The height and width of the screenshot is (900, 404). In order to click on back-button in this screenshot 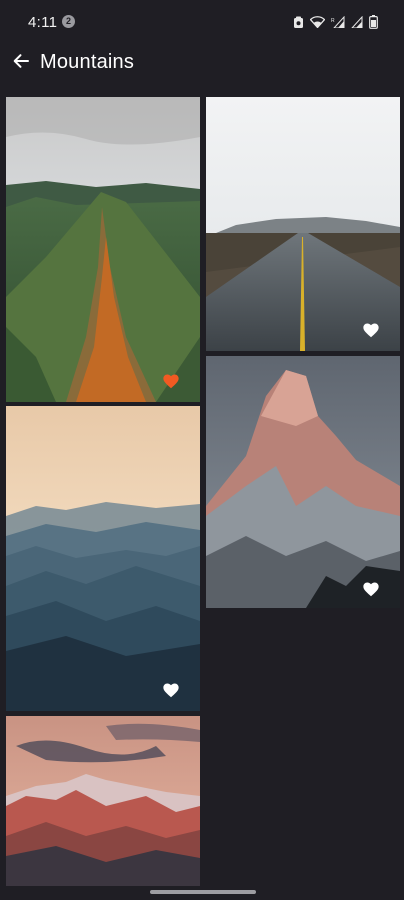, I will do `click(21, 63)`.